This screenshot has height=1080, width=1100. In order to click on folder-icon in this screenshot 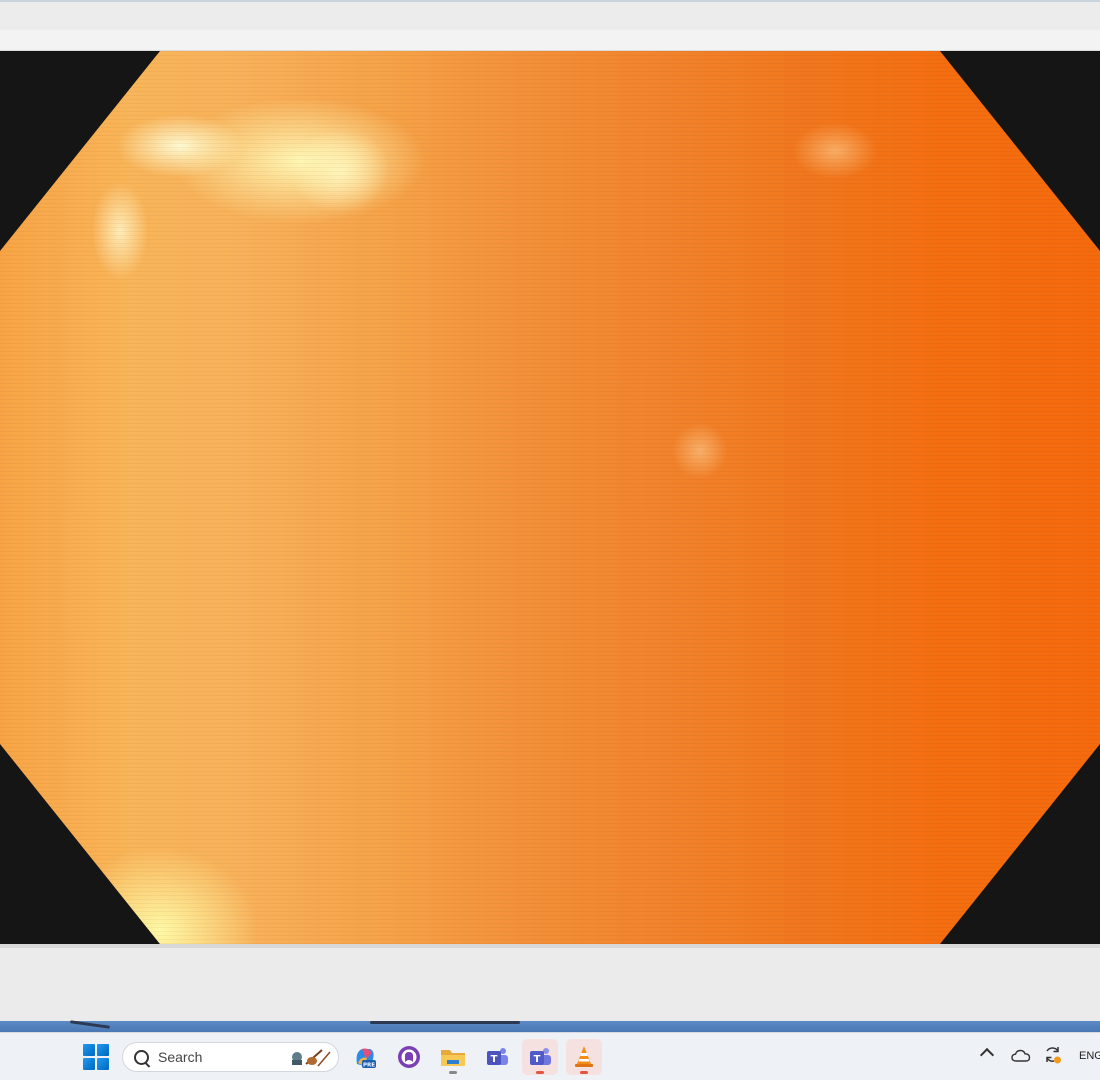, I will do `click(453, 1058)`.